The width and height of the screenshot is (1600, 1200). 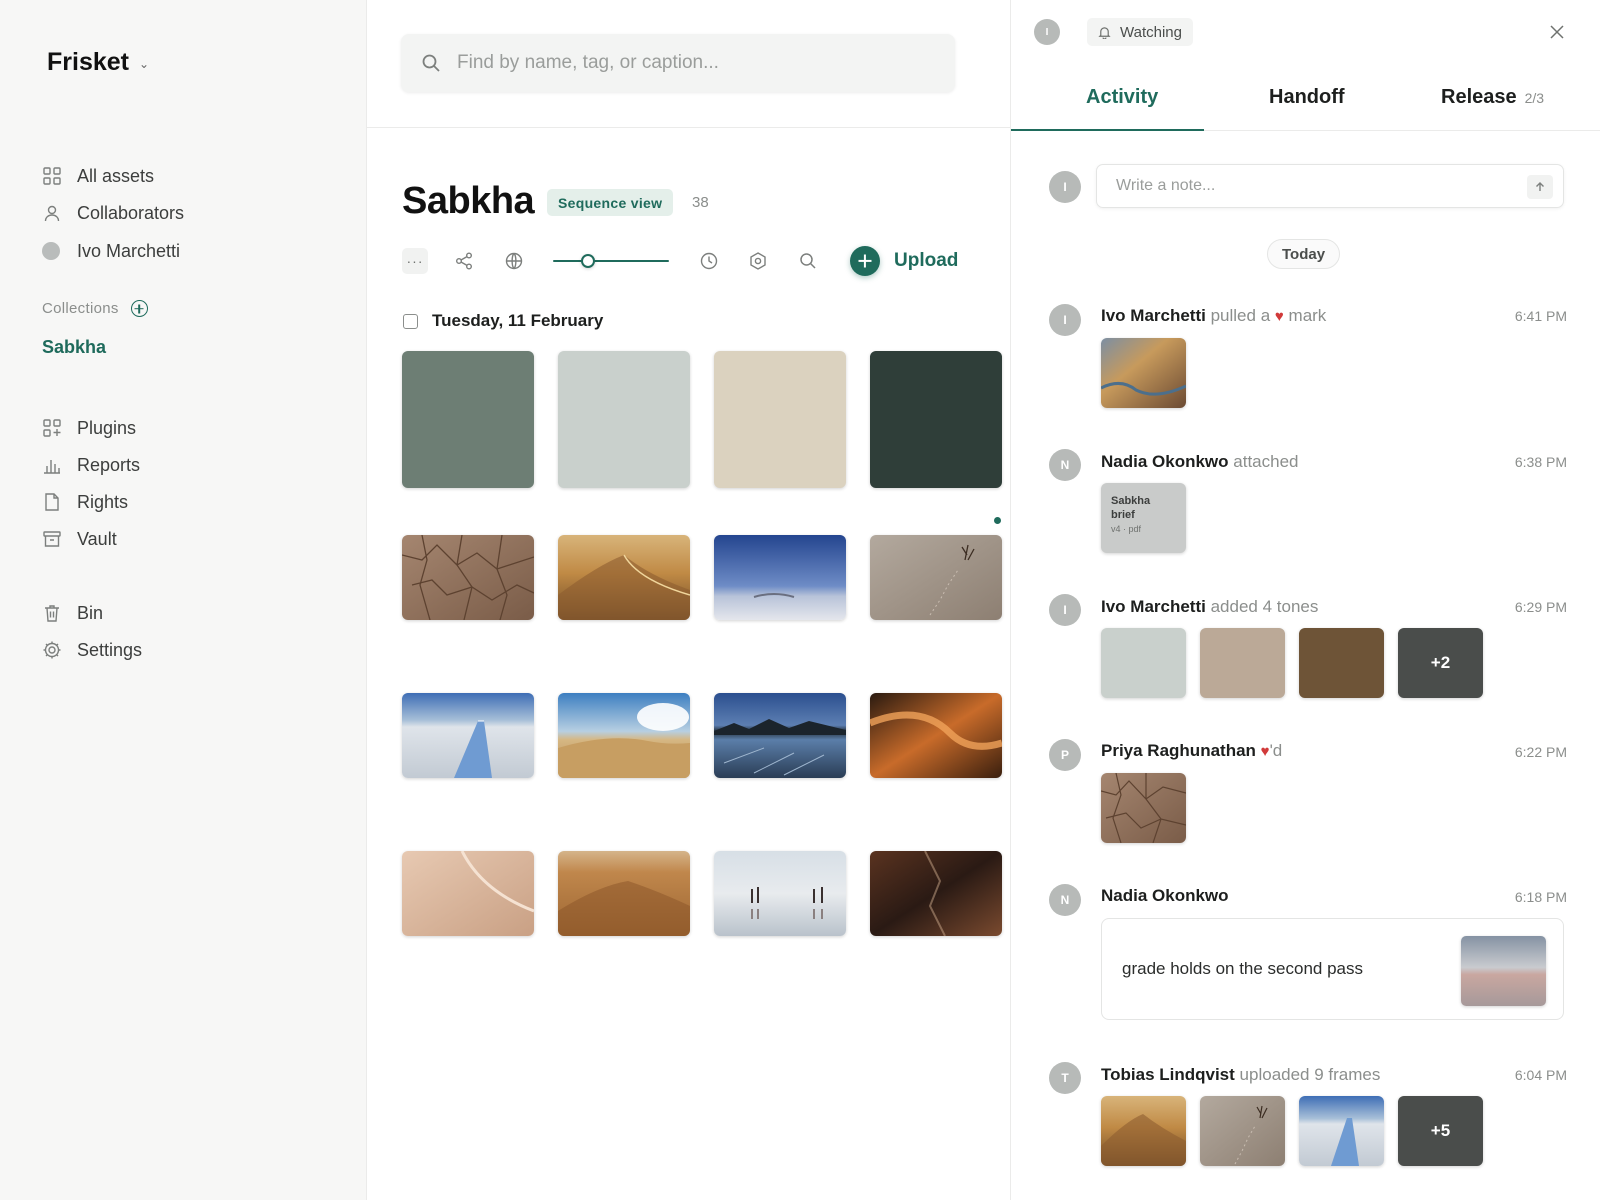 I want to click on page-title: Sabkha, so click(x=468, y=201).